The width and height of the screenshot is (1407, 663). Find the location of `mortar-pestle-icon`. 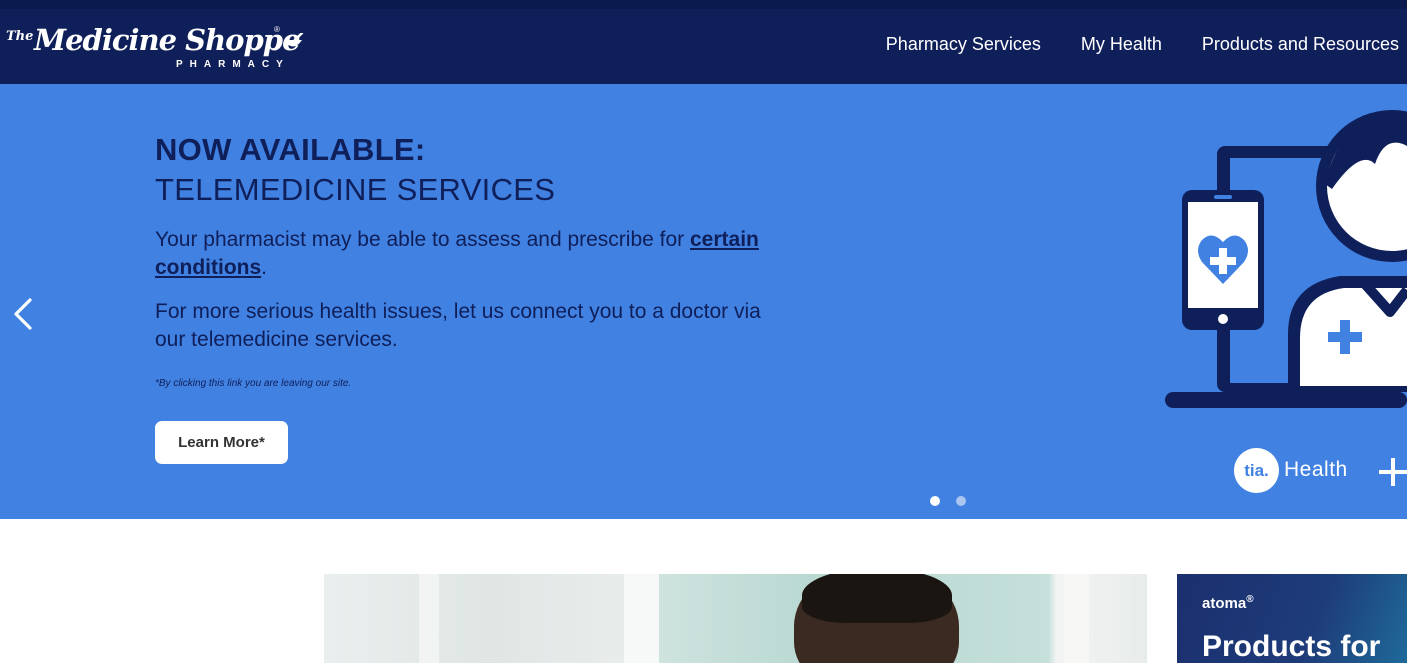

mortar-pestle-icon is located at coordinates (294, 40).